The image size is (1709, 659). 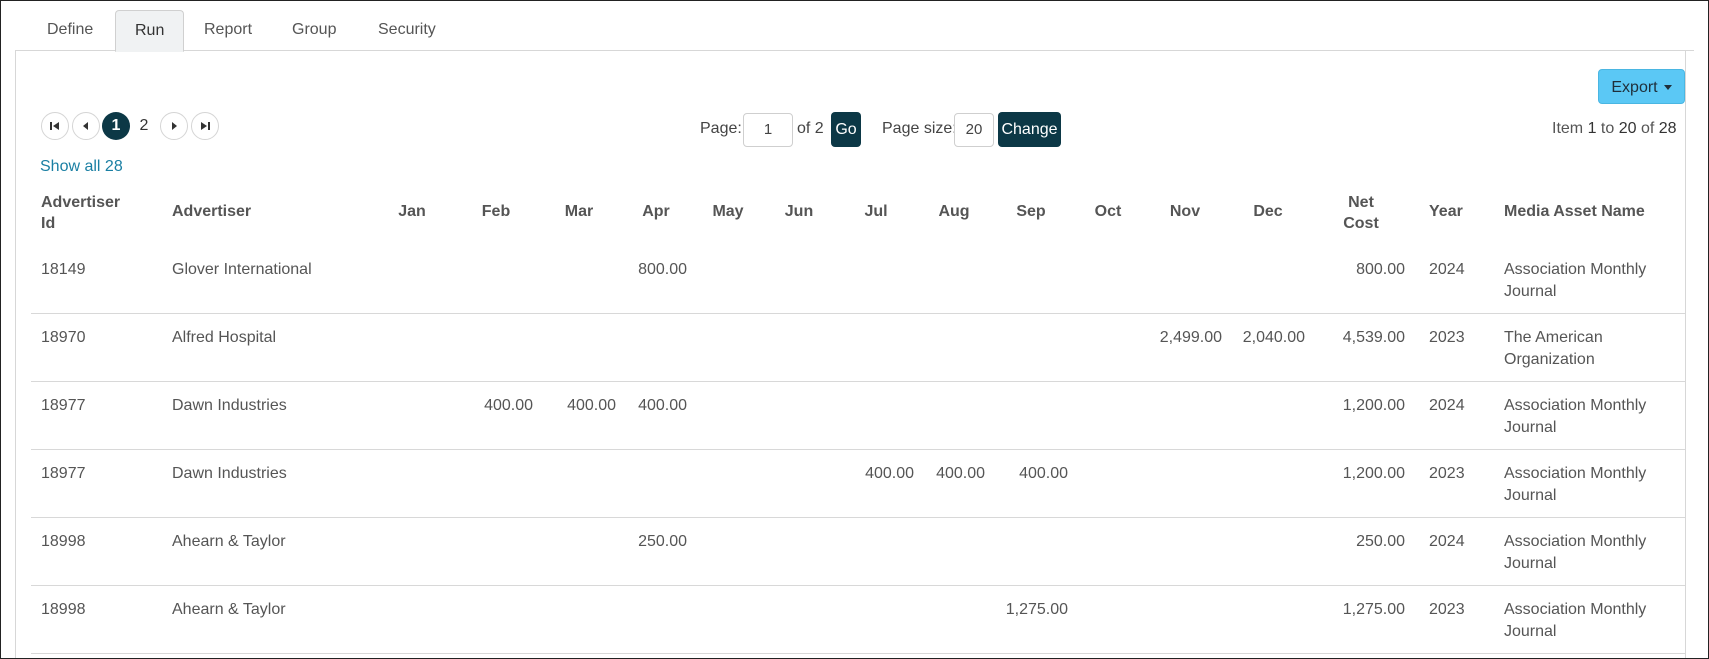 What do you see at coordinates (1185, 211) in the screenshot?
I see `header-month-nov: Nov` at bounding box center [1185, 211].